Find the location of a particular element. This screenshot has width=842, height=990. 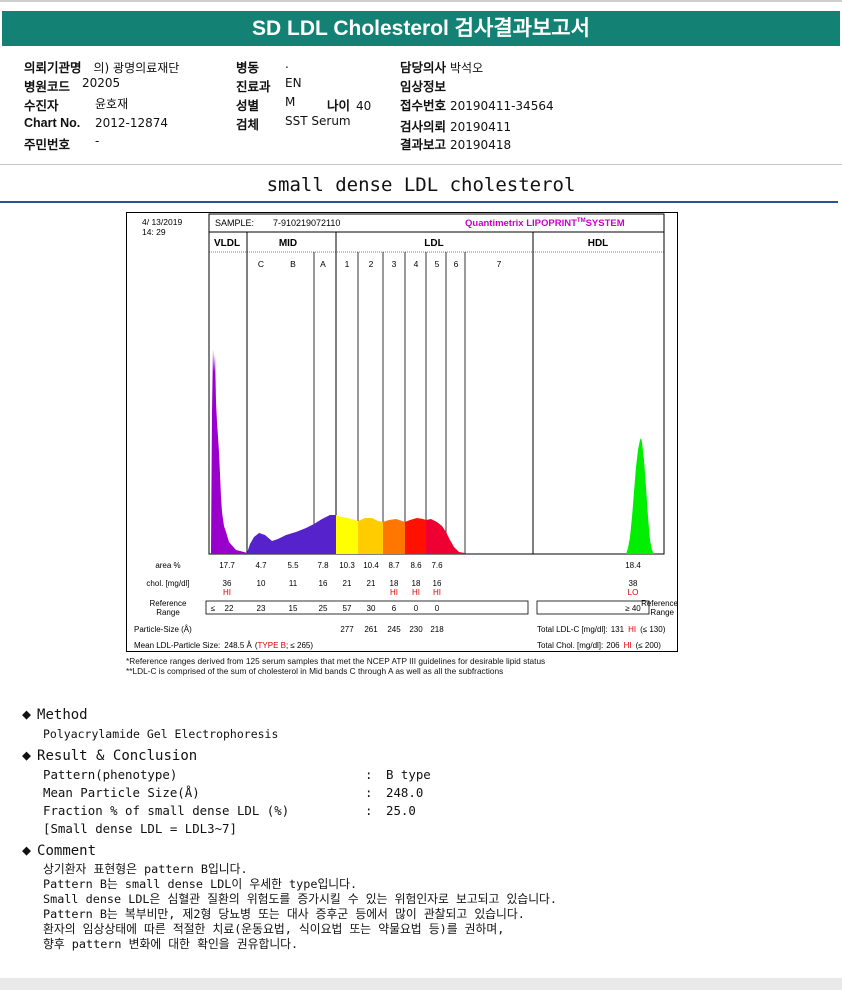

result-sep-1: : is located at coordinates (369, 792).